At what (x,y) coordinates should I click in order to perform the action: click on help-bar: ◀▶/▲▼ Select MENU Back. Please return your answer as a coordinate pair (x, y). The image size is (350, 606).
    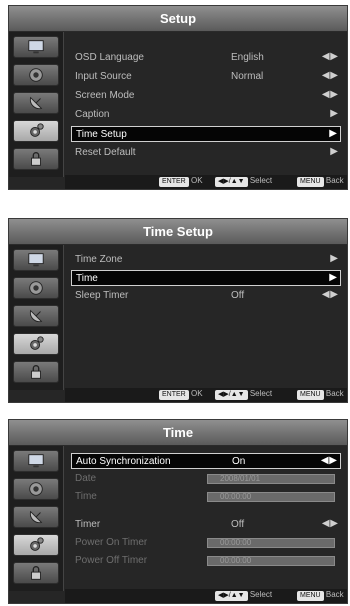
    Looking at the image, I should click on (206, 596).